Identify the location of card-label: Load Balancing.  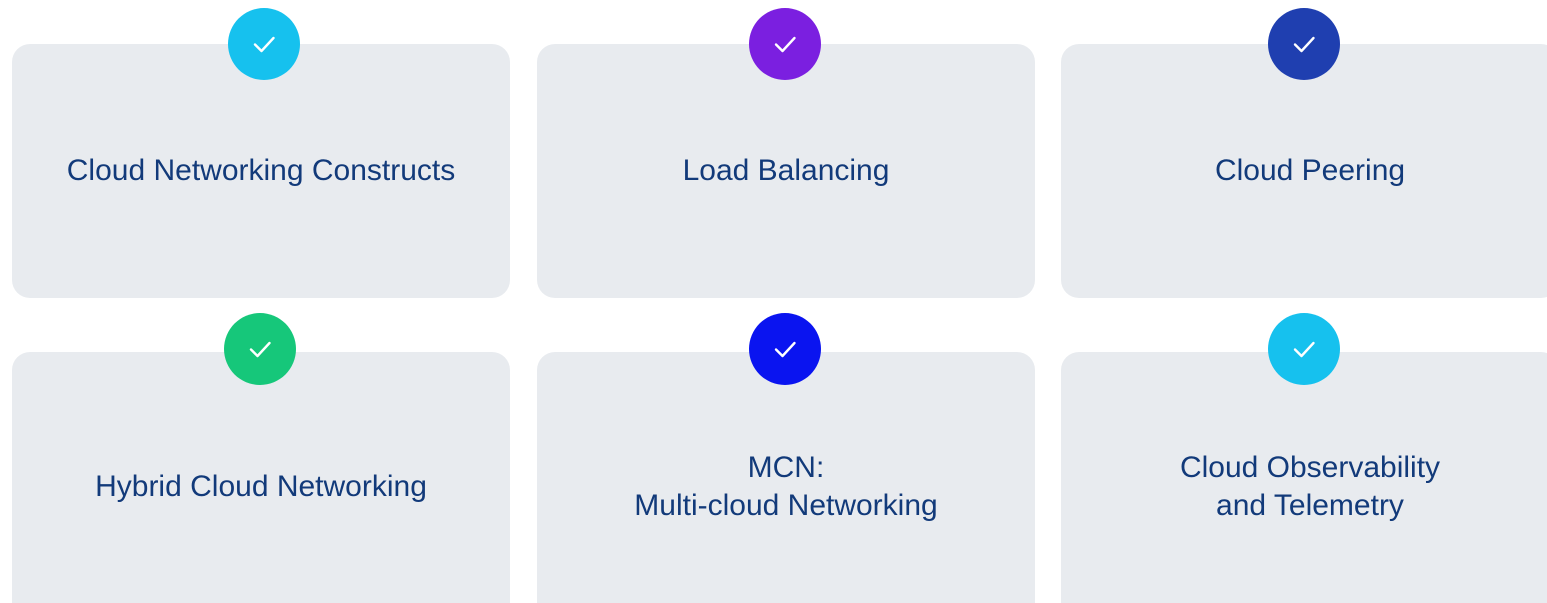
(786, 170).